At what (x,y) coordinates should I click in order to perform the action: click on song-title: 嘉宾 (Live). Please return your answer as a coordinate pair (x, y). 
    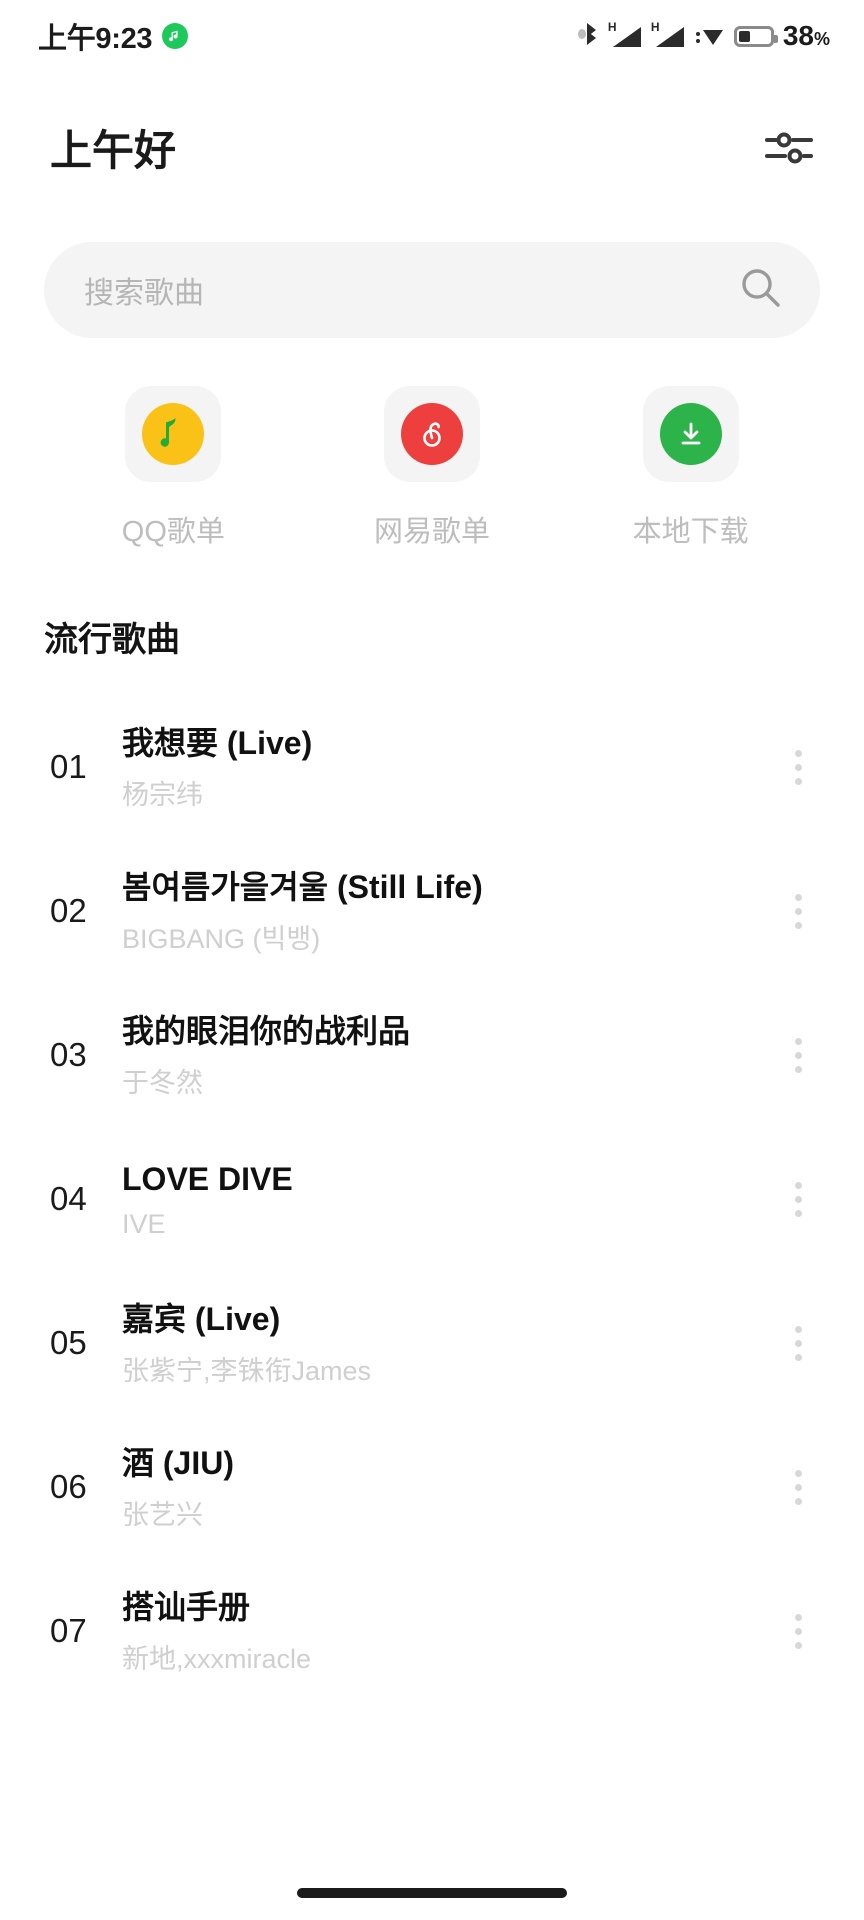
    Looking at the image, I should click on (201, 1318).